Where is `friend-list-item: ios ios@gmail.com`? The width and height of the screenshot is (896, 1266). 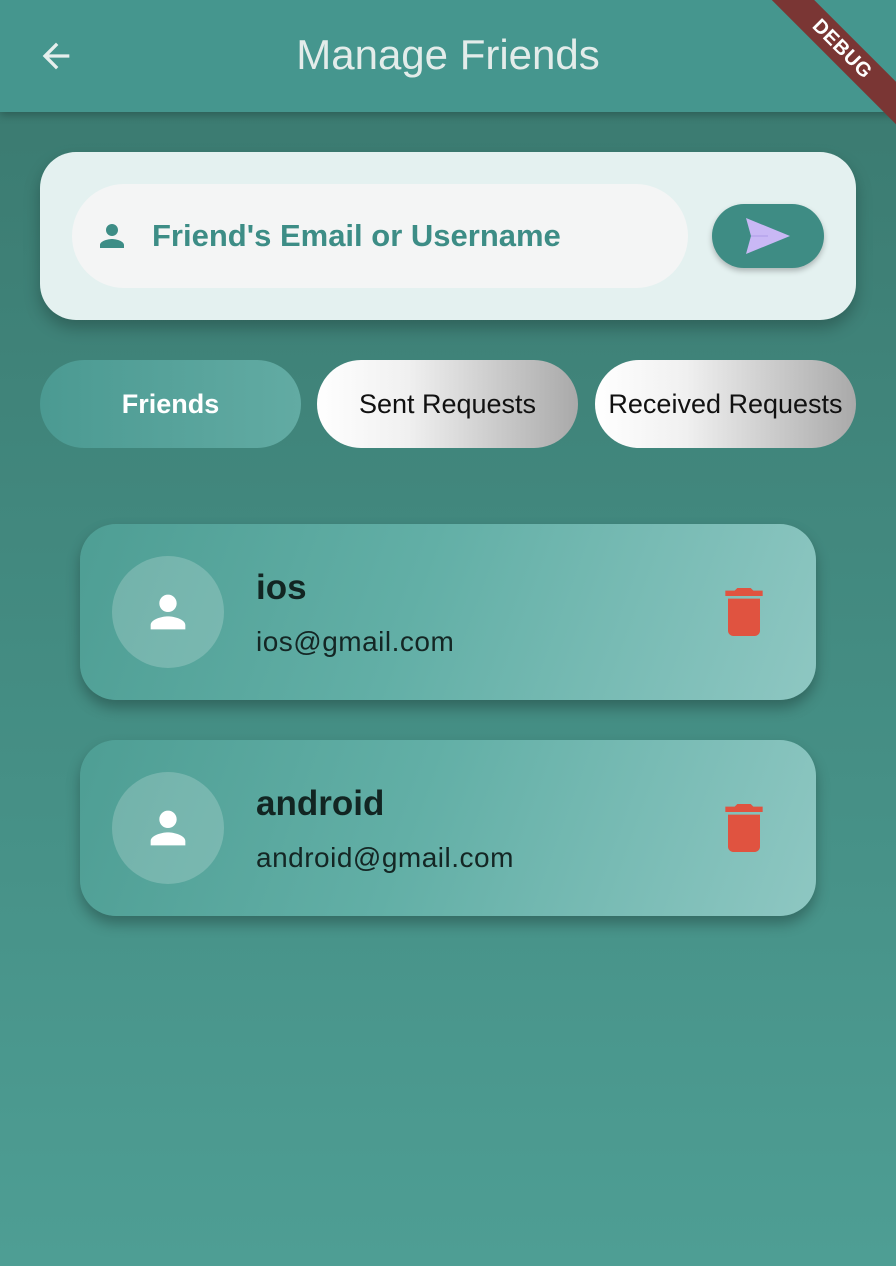 friend-list-item: ios ios@gmail.com is located at coordinates (448, 612).